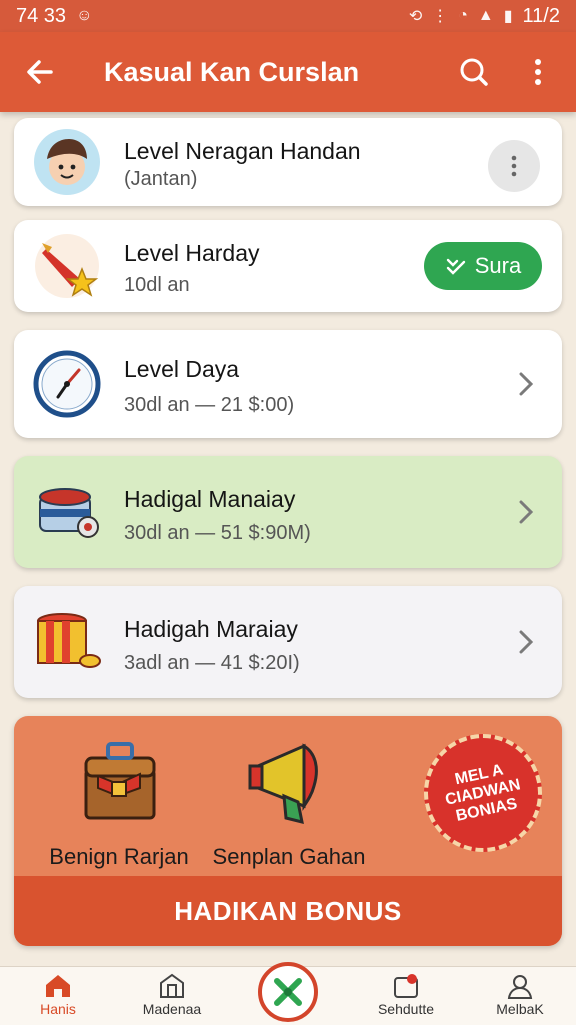  I want to click on status-time: 74 33, so click(41, 15).